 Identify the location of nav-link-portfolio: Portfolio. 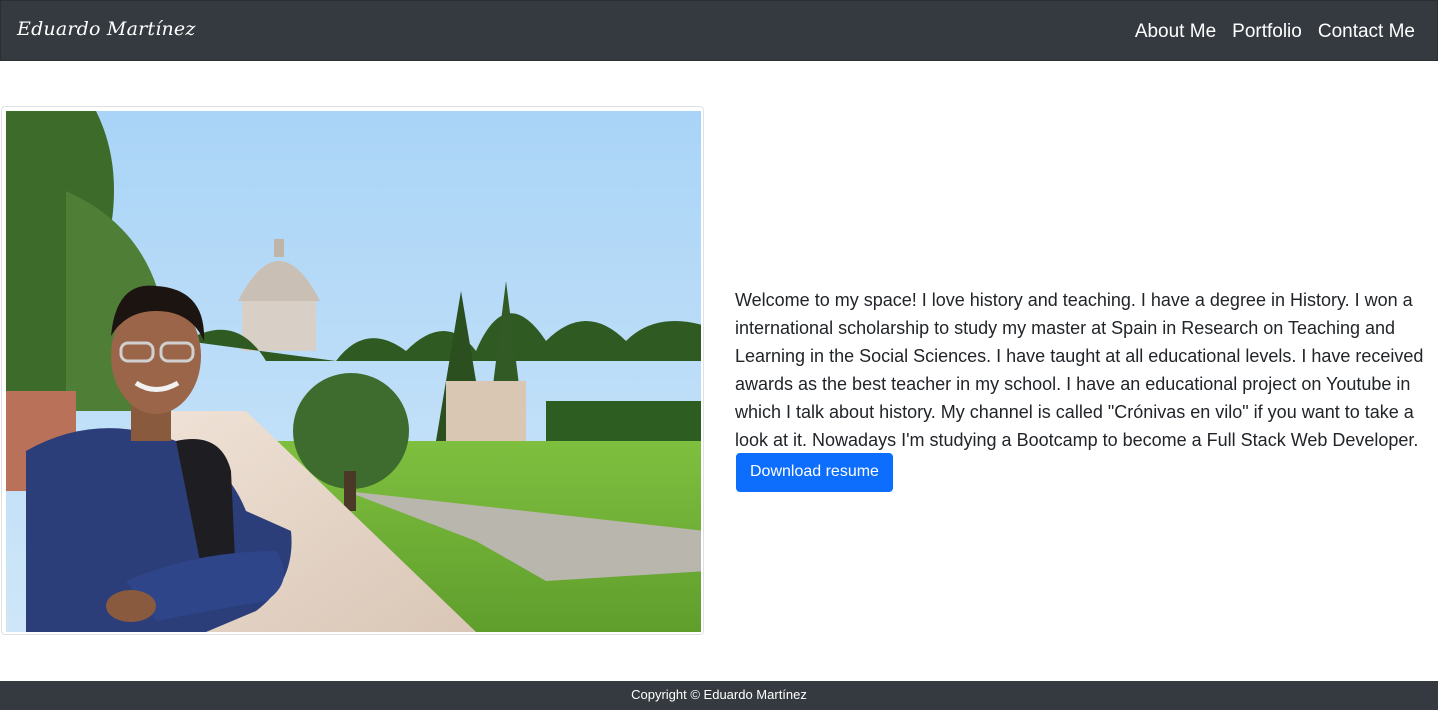
(1267, 32).